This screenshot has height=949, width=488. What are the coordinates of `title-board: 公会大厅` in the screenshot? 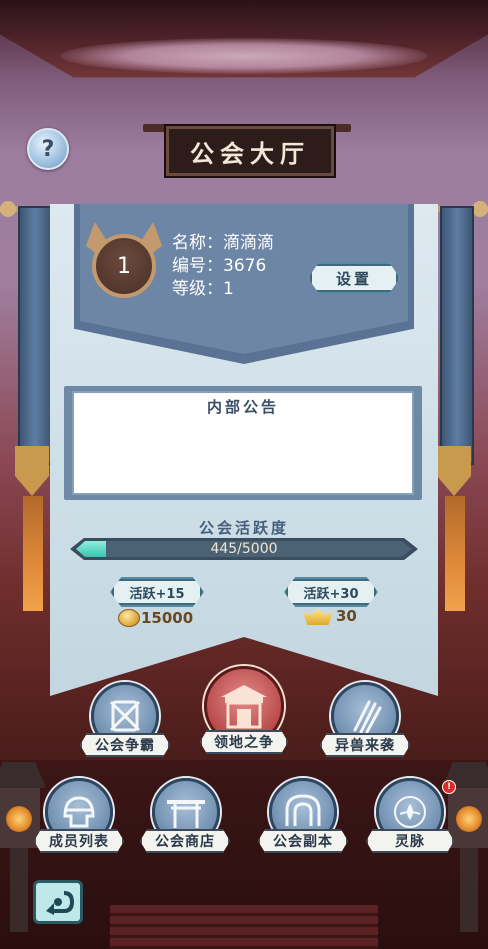 It's located at (250, 151).